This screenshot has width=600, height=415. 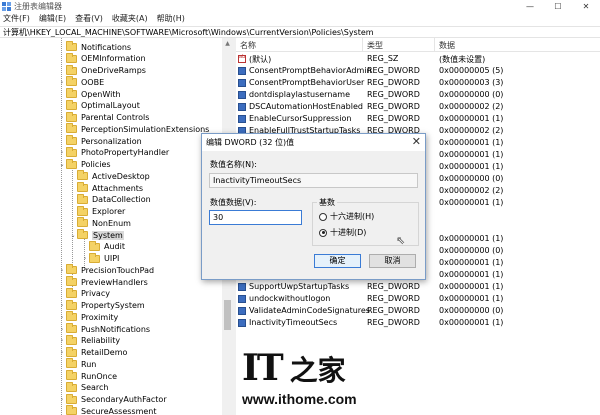 What do you see at coordinates (375, 45) in the screenshot?
I see `column-header-type: 类型` at bounding box center [375, 45].